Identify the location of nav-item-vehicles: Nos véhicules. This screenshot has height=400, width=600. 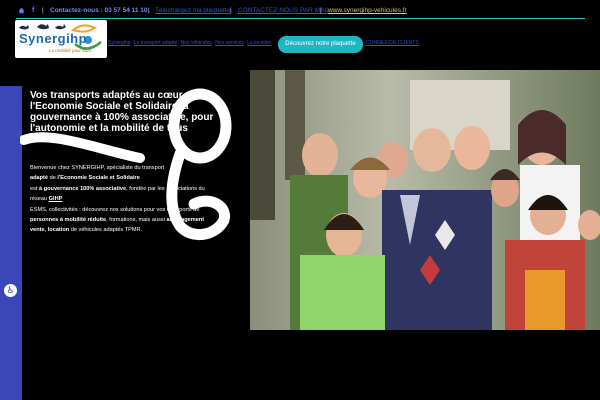
(196, 43).